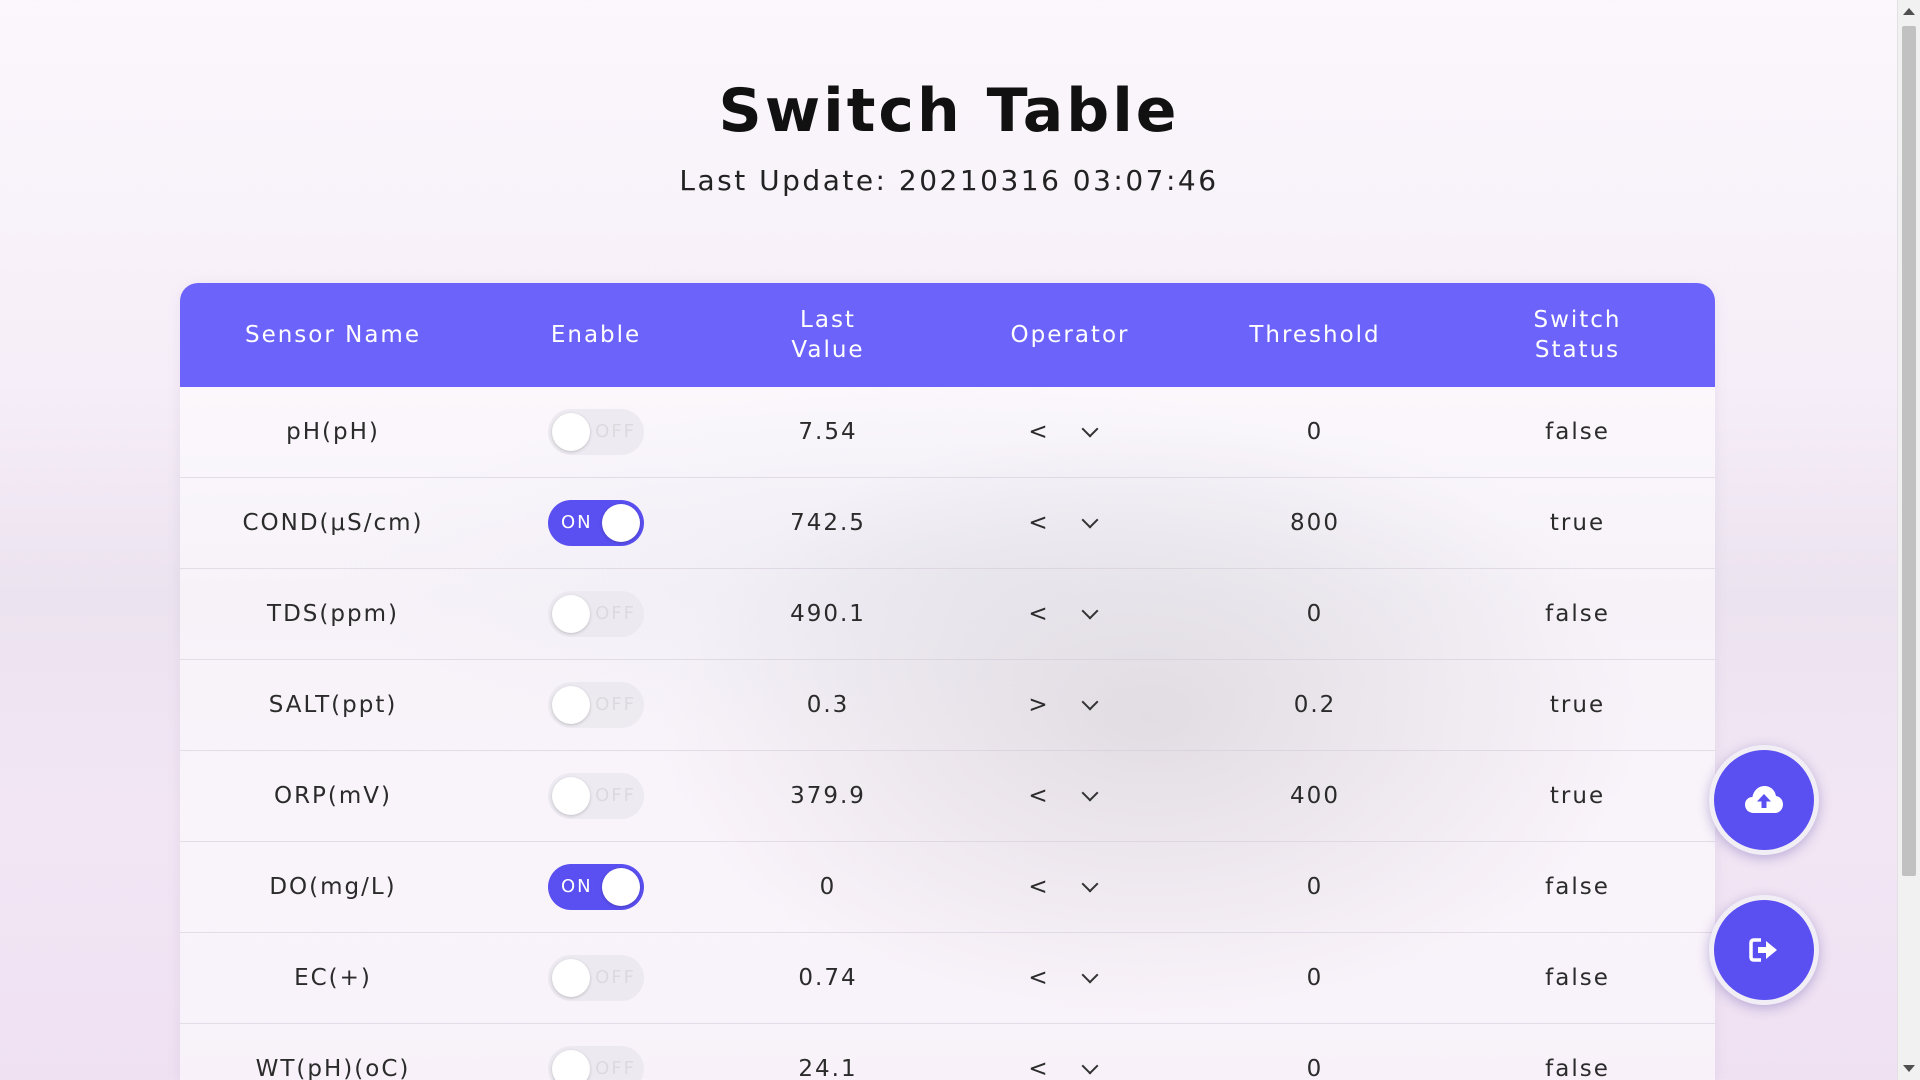 Image resolution: width=1920 pixels, height=1080 pixels. Describe the element at coordinates (1577, 335) in the screenshot. I see `header-switch-status: Switch Status` at that location.